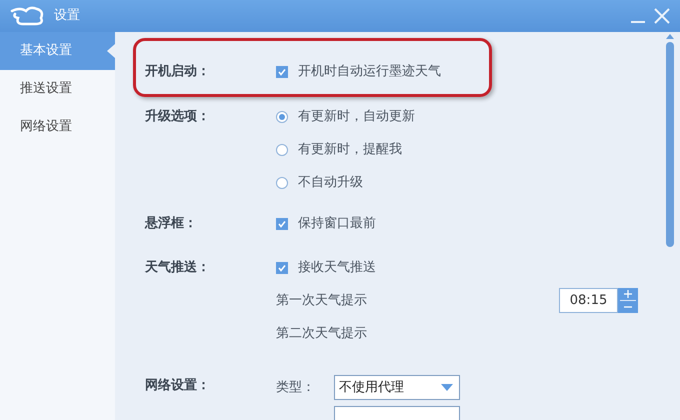 Image resolution: width=680 pixels, height=420 pixels. What do you see at coordinates (57, 89) in the screenshot?
I see `sidebar-item: 推送设置` at bounding box center [57, 89].